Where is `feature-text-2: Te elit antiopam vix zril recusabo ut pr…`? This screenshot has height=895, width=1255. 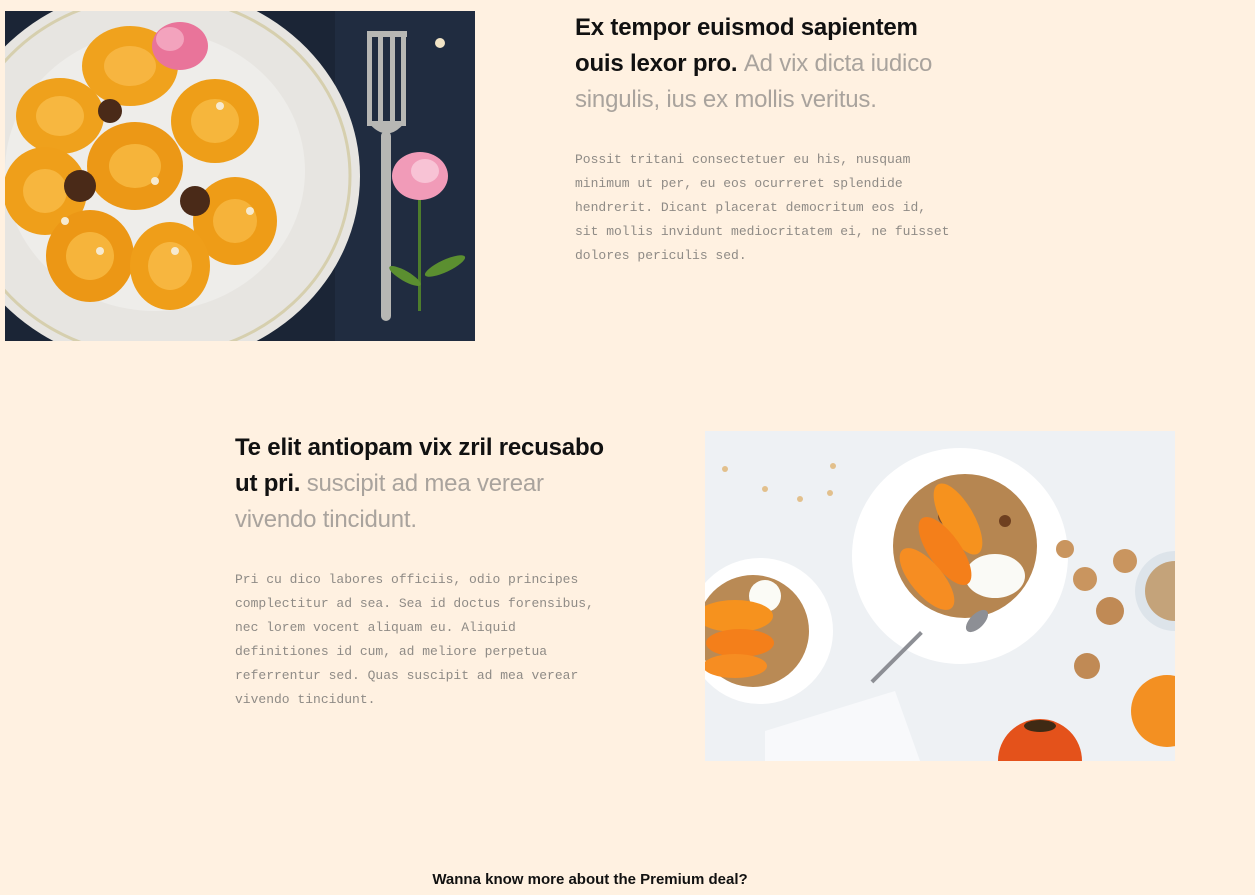 feature-text-2: Te elit antiopam vix zril recusabo ut pr… is located at coordinates (425, 571).